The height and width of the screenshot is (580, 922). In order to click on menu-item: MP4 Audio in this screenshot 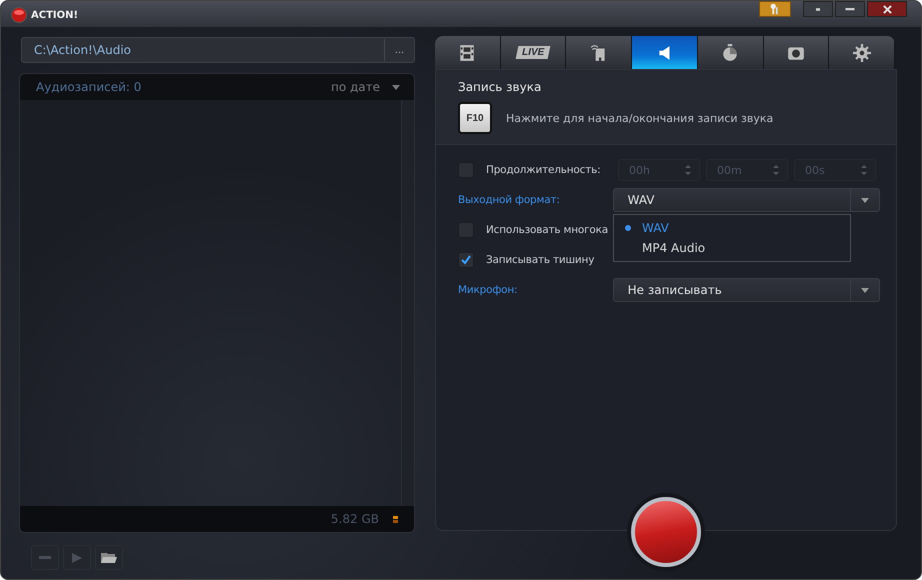, I will do `click(732, 248)`.